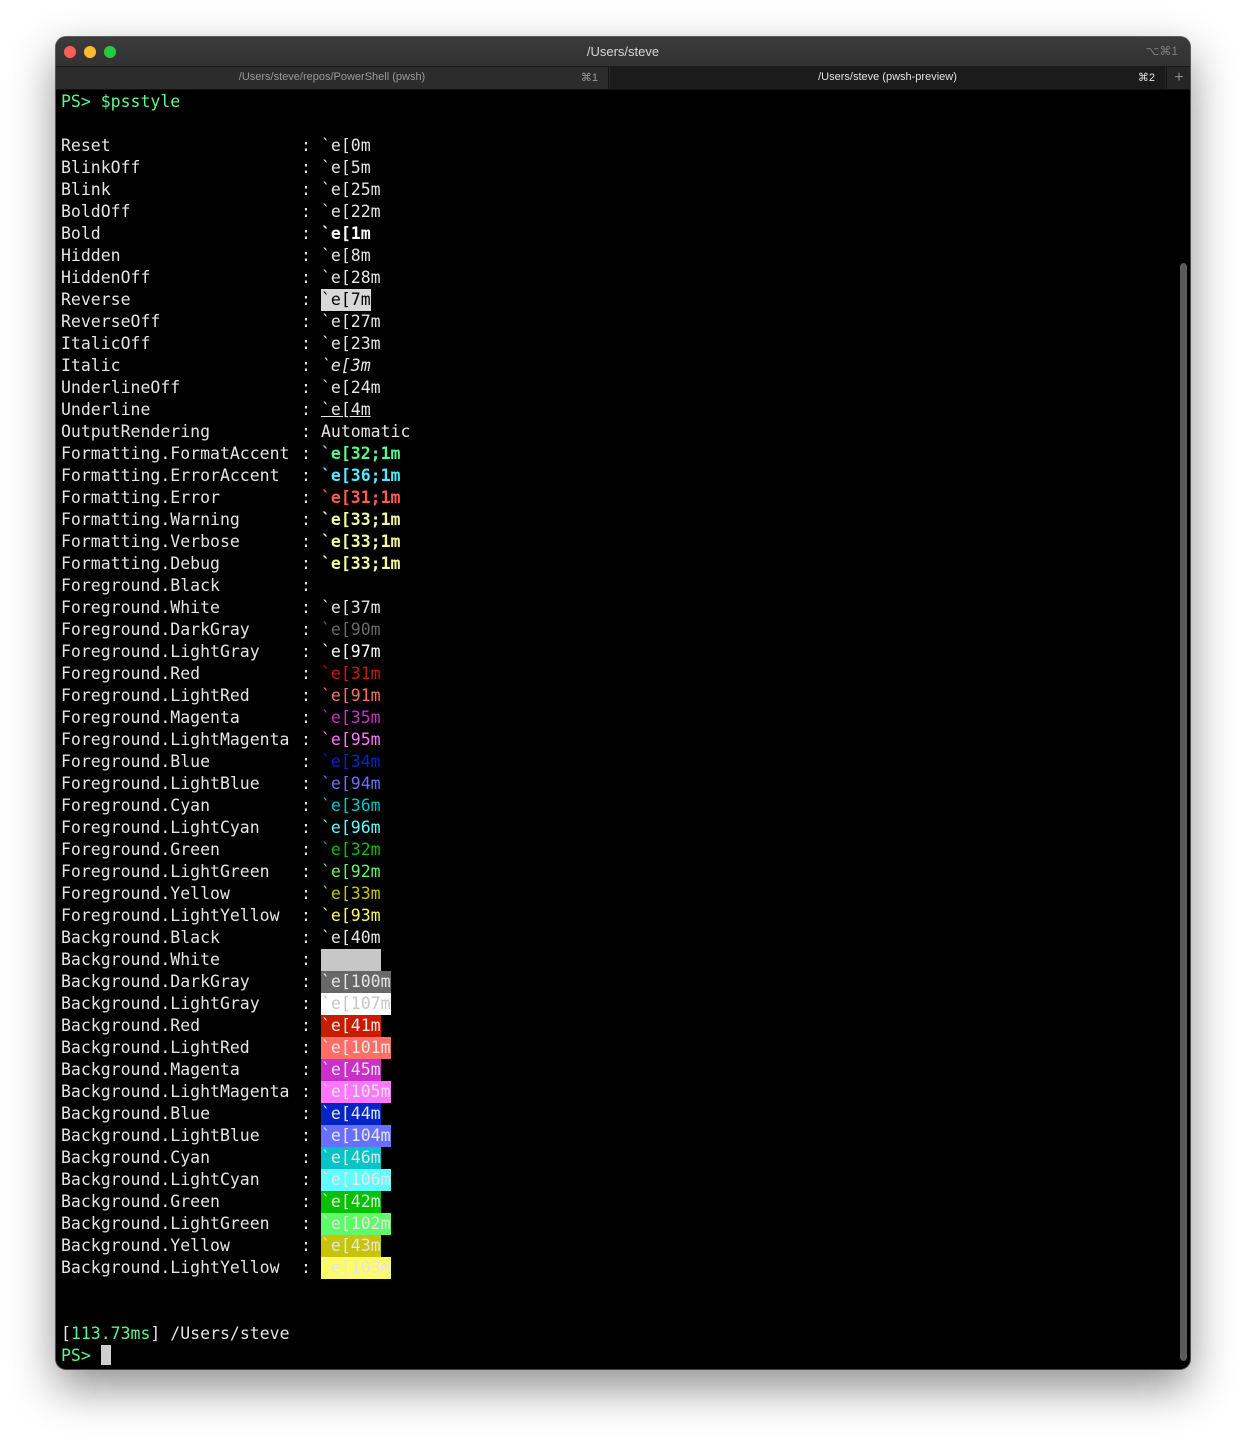 Image resolution: width=1247 pixels, height=1444 pixels. What do you see at coordinates (887, 78) in the screenshot?
I see `tab-steve-preview: /Users/steve (pwsh-preview) ⌘2` at bounding box center [887, 78].